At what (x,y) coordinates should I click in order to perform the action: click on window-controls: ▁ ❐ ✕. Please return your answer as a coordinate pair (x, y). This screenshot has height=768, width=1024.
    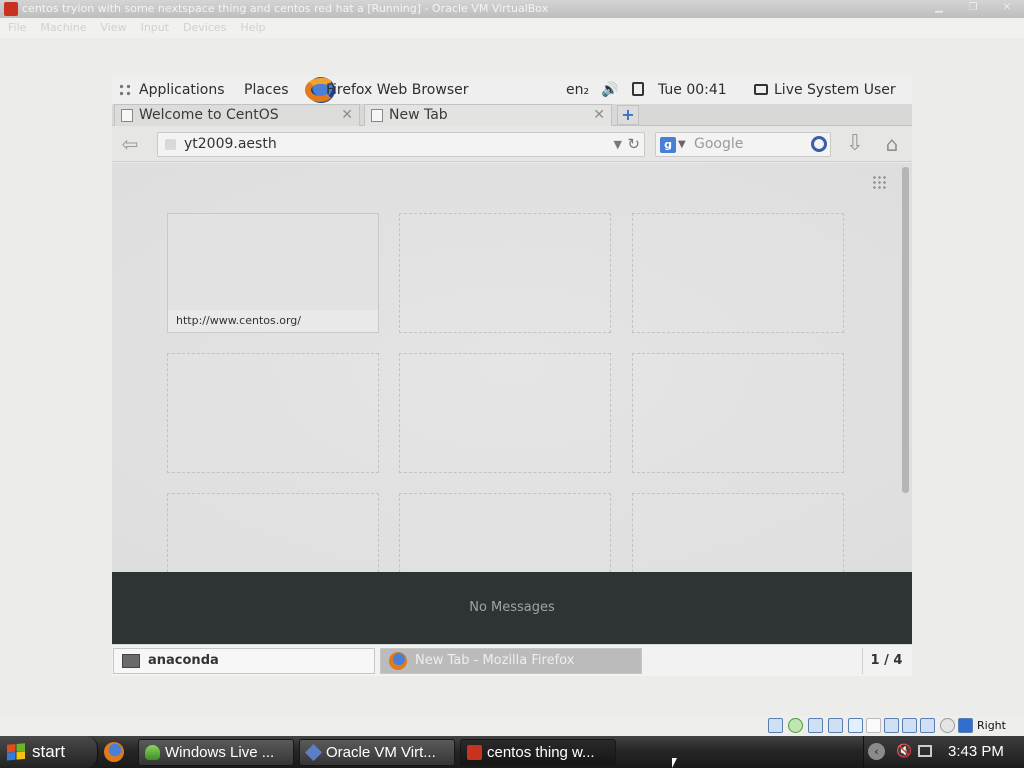
    Looking at the image, I should click on (973, 8).